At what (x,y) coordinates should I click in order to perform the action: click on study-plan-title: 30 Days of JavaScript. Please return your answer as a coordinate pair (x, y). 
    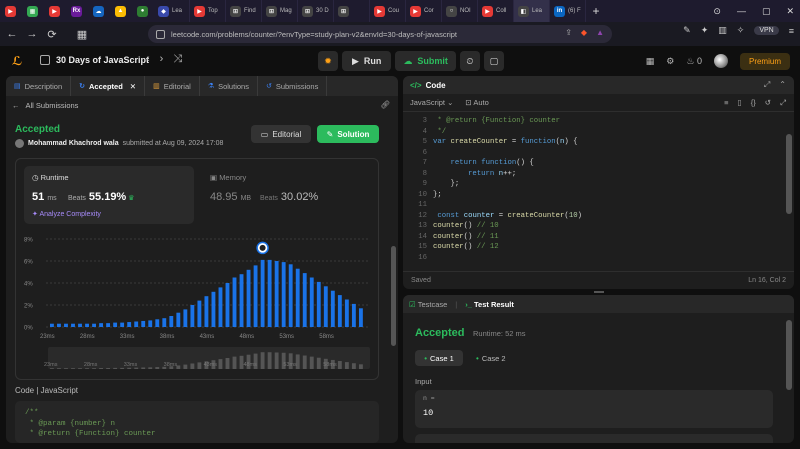
    Looking at the image, I should click on (102, 60).